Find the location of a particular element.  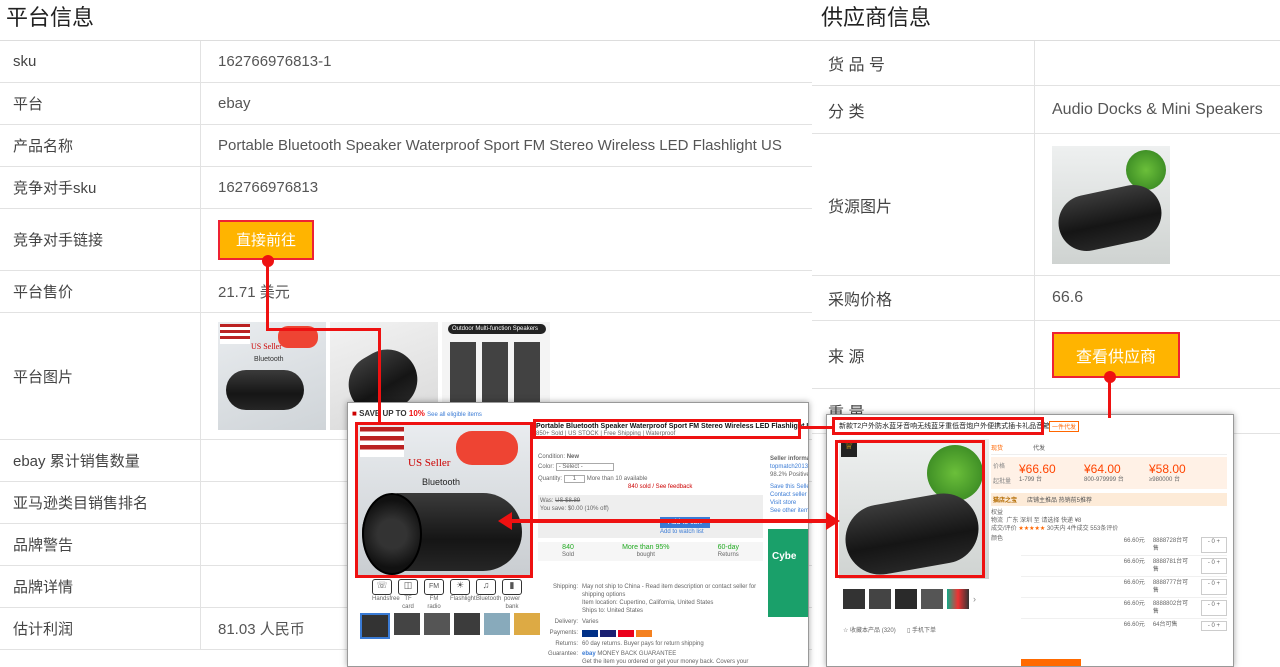

category-value: Audio Docks & Mini Speakers is located at coordinates (1157, 109).